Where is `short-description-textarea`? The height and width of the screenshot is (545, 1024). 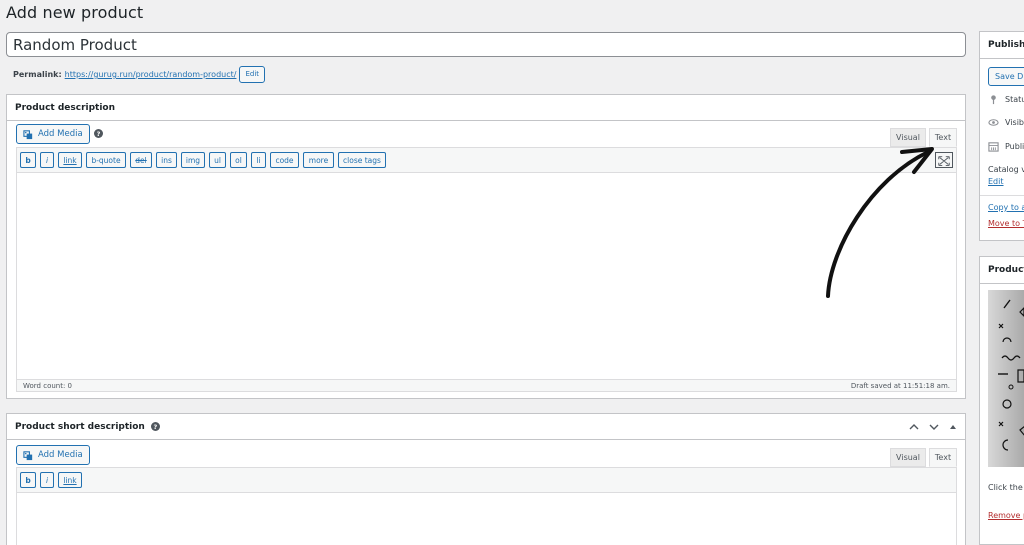
short-description-textarea is located at coordinates (486, 519).